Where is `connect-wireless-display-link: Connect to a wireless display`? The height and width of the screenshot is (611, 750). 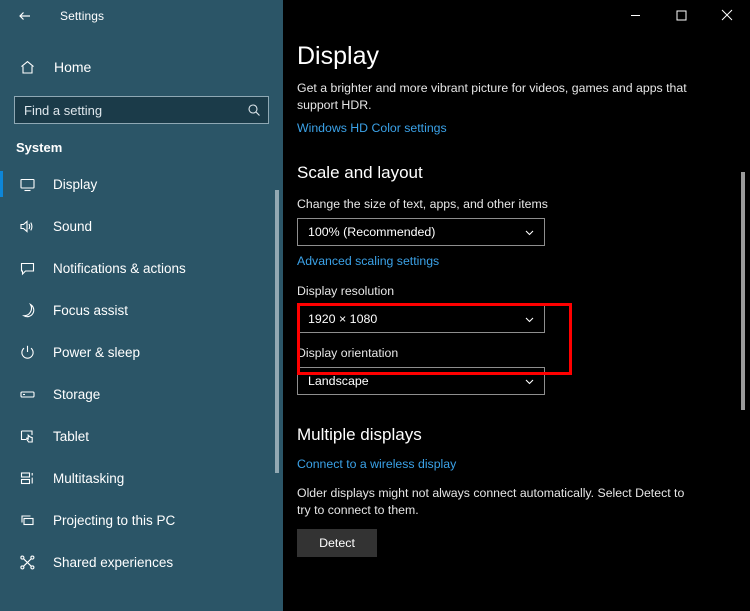 connect-wireless-display-link: Connect to a wireless display is located at coordinates (376, 464).